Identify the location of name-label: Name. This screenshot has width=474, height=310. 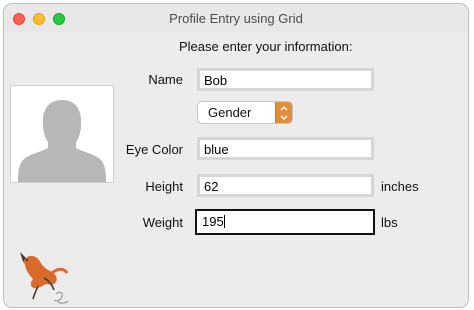
(165, 79).